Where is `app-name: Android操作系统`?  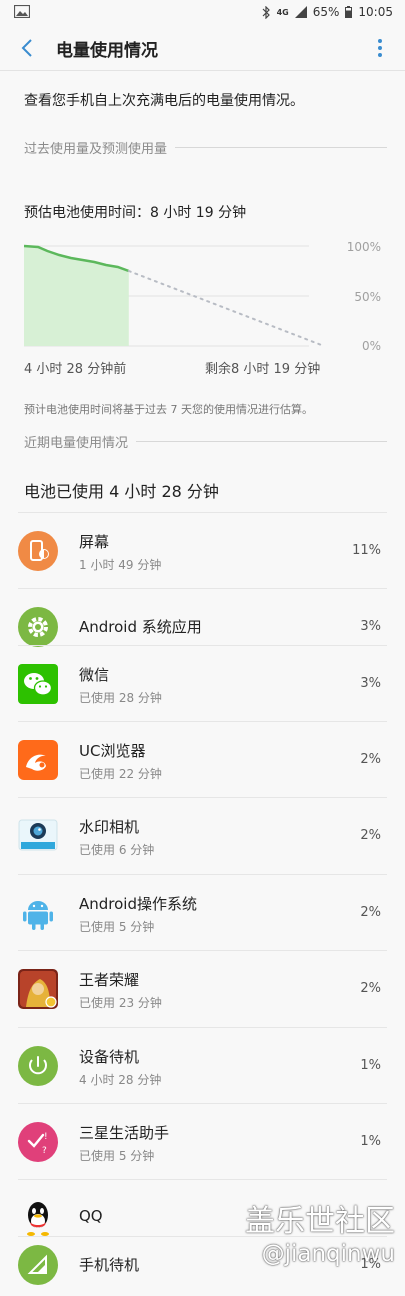
app-name: Android操作系统 is located at coordinates (138, 904).